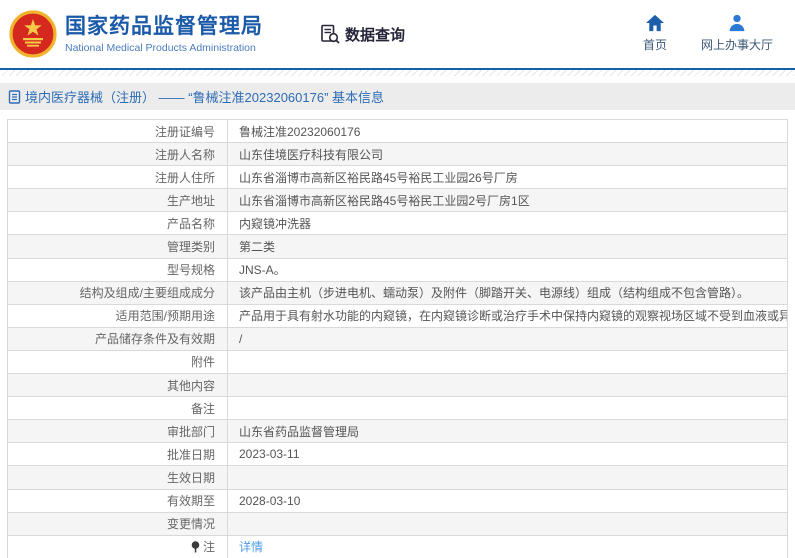  Describe the element at coordinates (118, 408) in the screenshot. I see `row-label: 备注` at that location.